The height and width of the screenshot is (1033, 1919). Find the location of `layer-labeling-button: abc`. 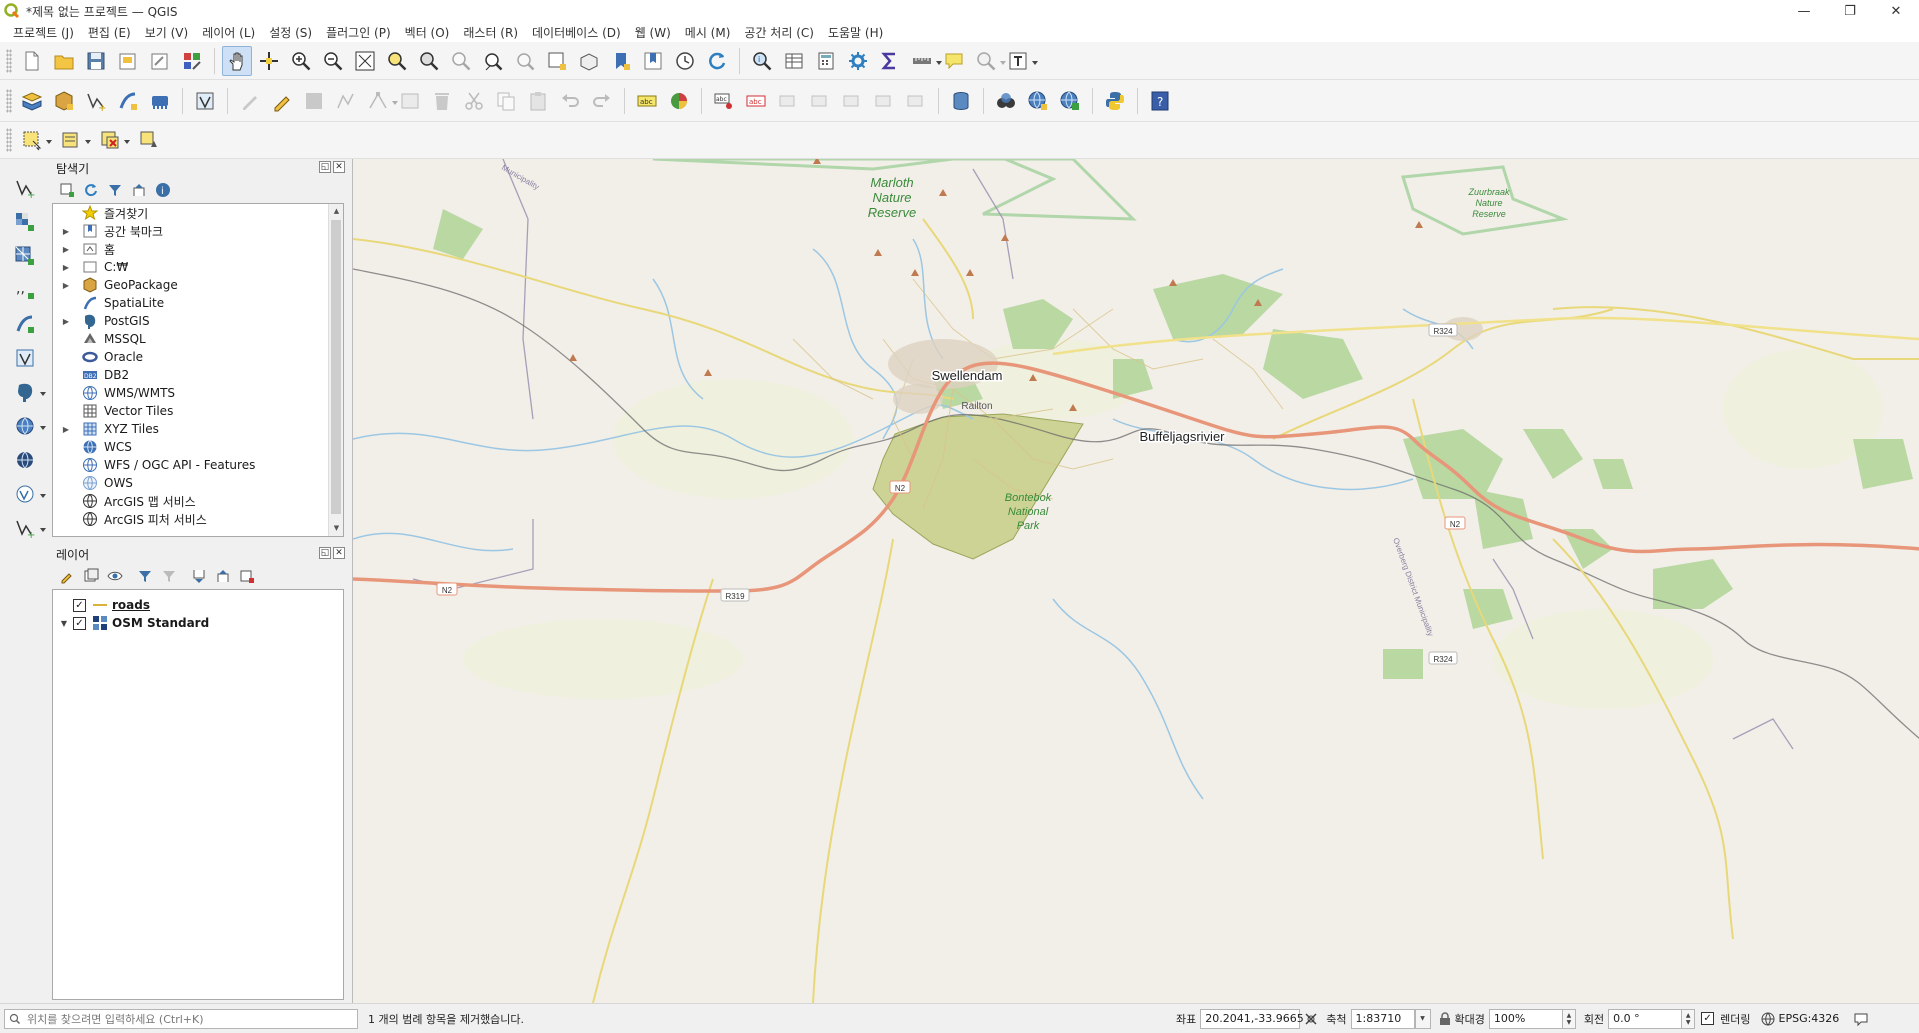

layer-labeling-button: abc is located at coordinates (647, 101).